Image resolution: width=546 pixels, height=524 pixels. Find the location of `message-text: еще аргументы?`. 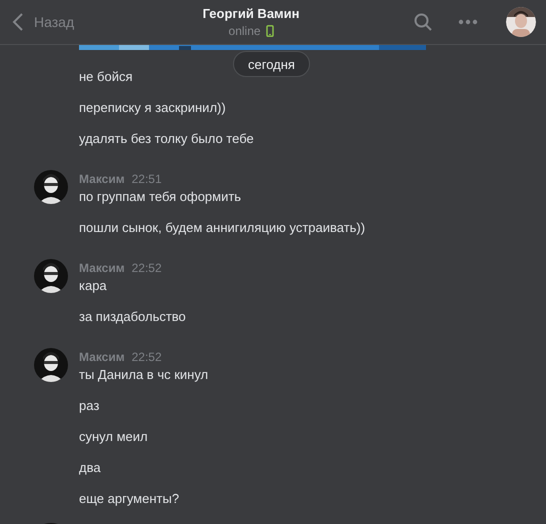

message-text: еще аргументы? is located at coordinates (129, 498).